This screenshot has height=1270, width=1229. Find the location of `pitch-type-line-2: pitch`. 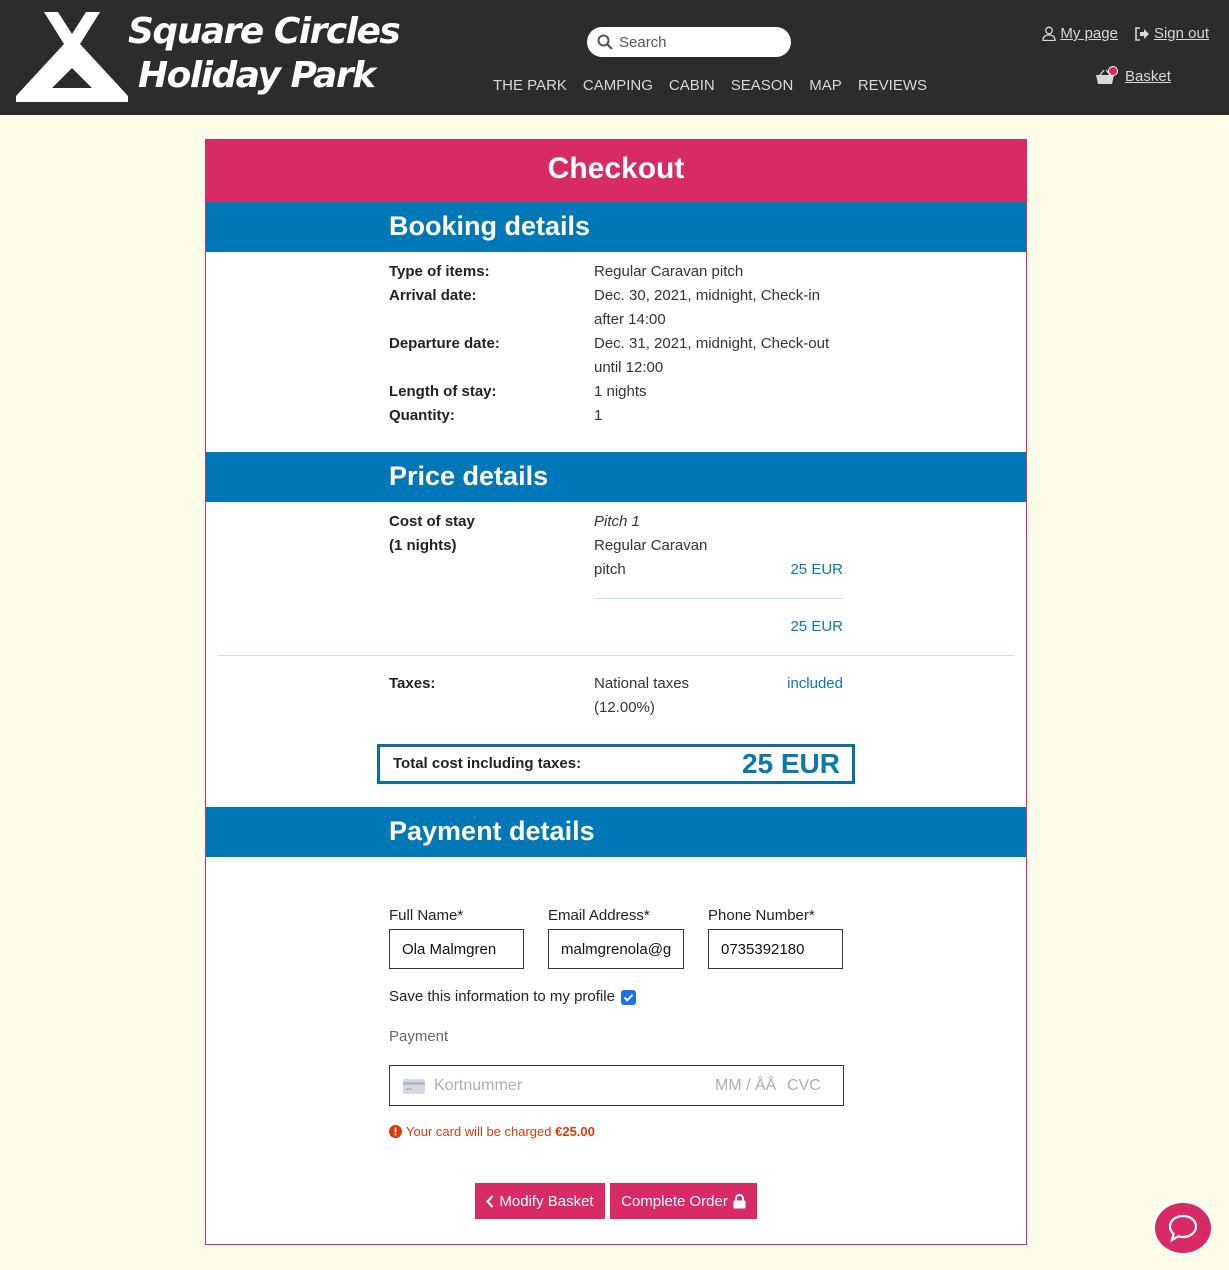

pitch-type-line-2: pitch is located at coordinates (610, 569).